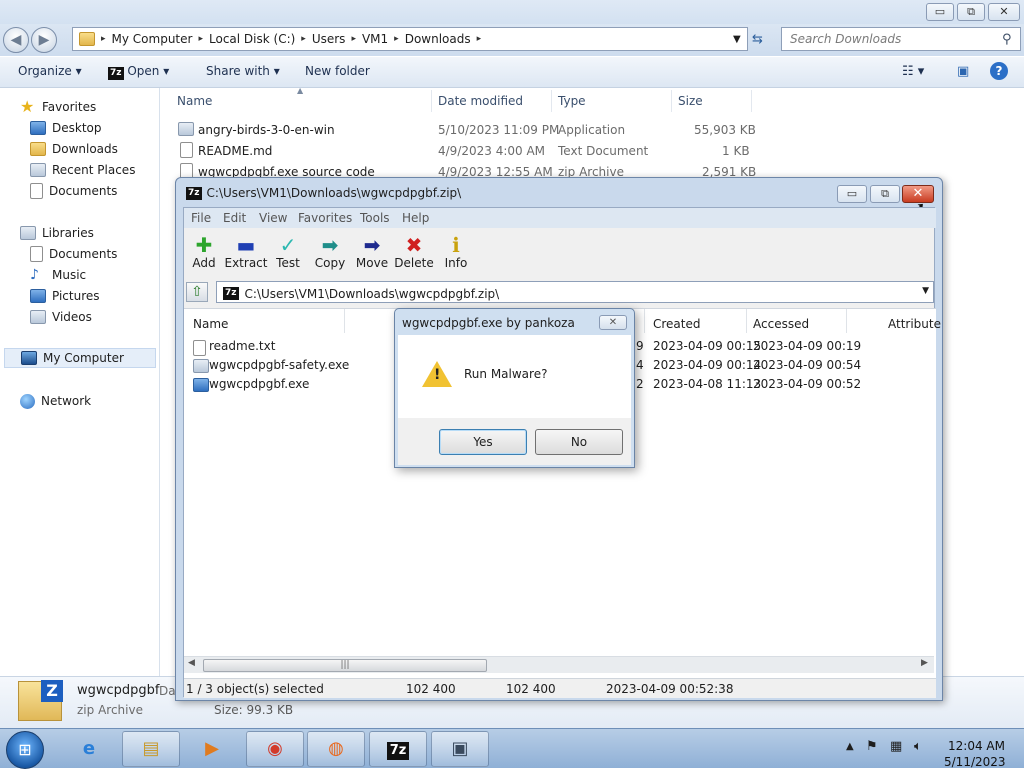 This screenshot has width=1024, height=769. I want to click on breadcrumb-users: Users, so click(329, 39).